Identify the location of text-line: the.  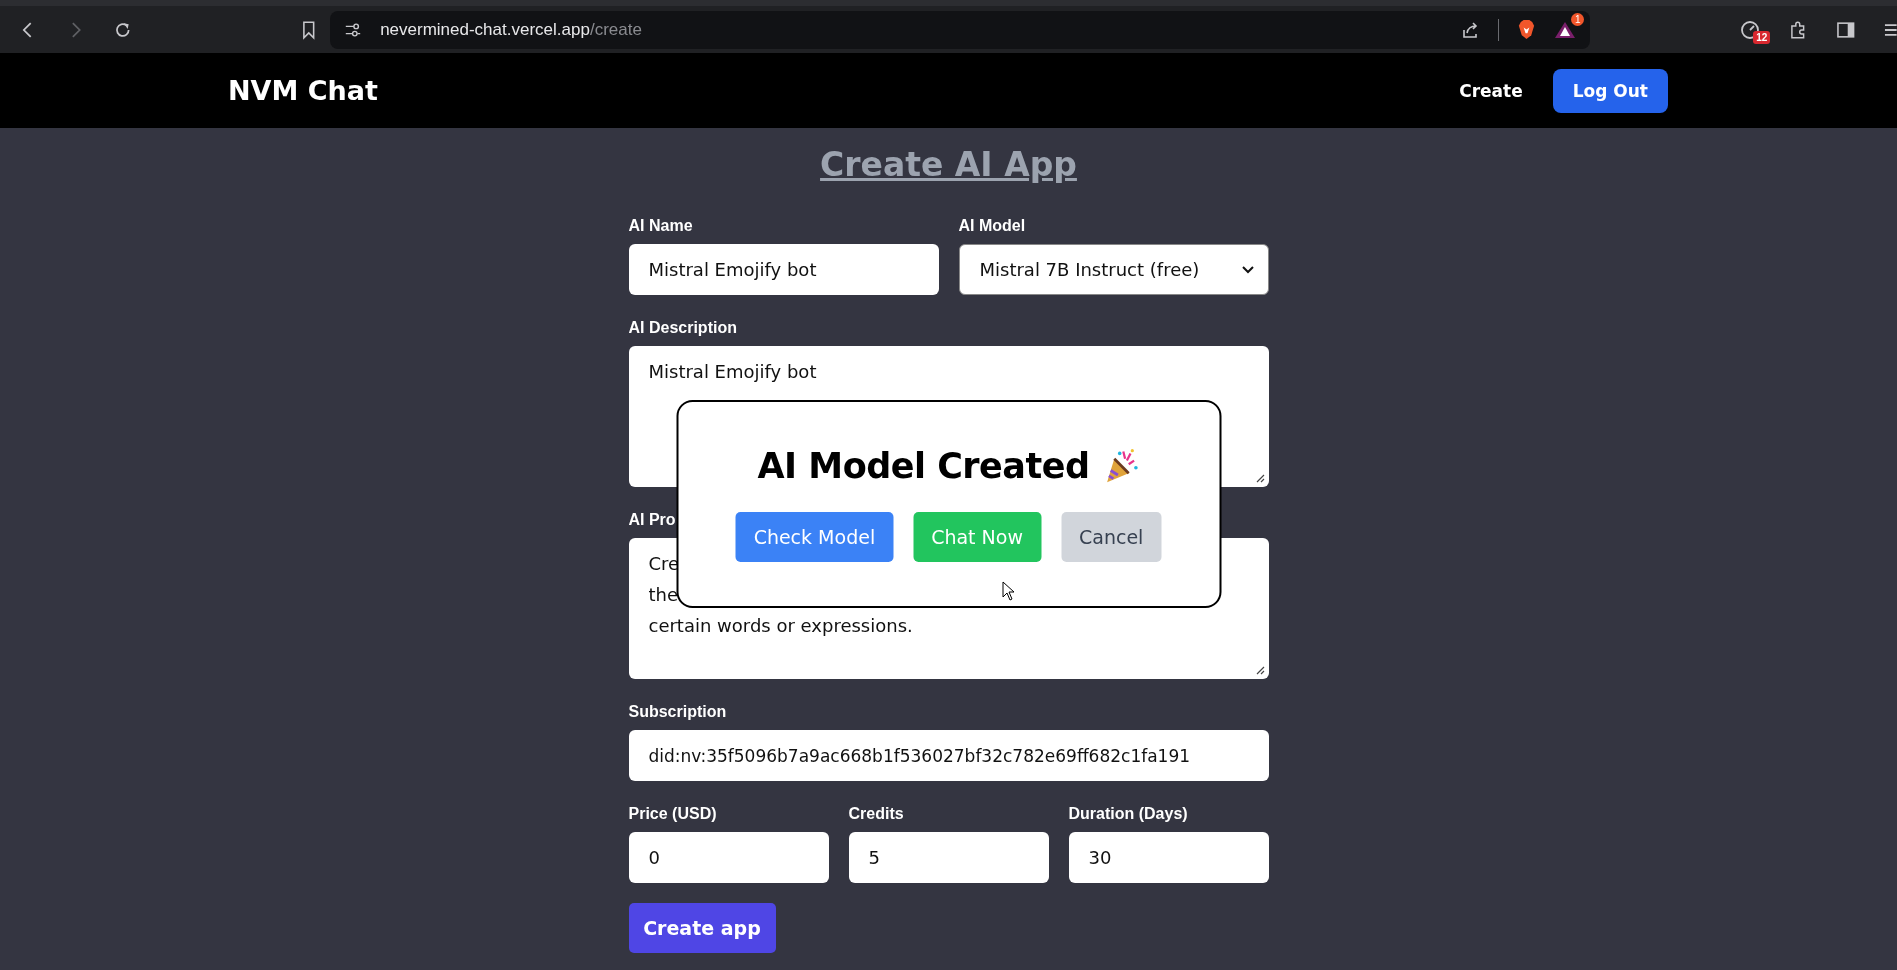
(663, 595).